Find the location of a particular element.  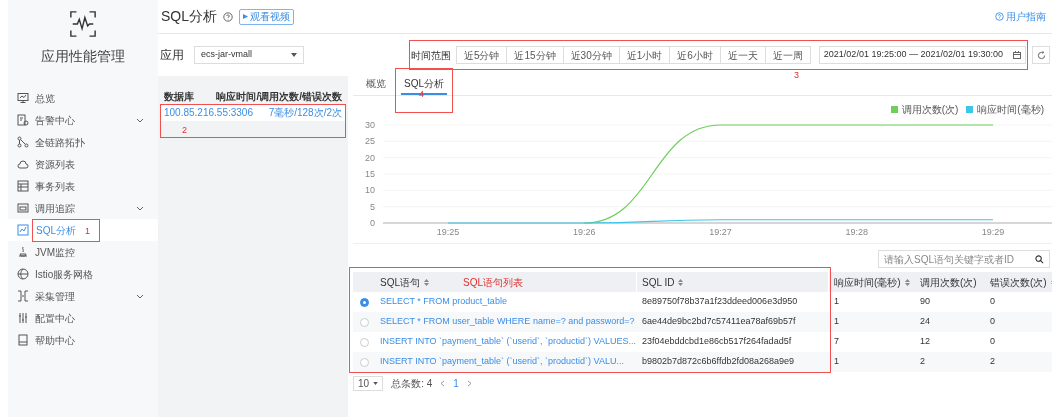

time-option: 近1小时 is located at coordinates (644, 55).